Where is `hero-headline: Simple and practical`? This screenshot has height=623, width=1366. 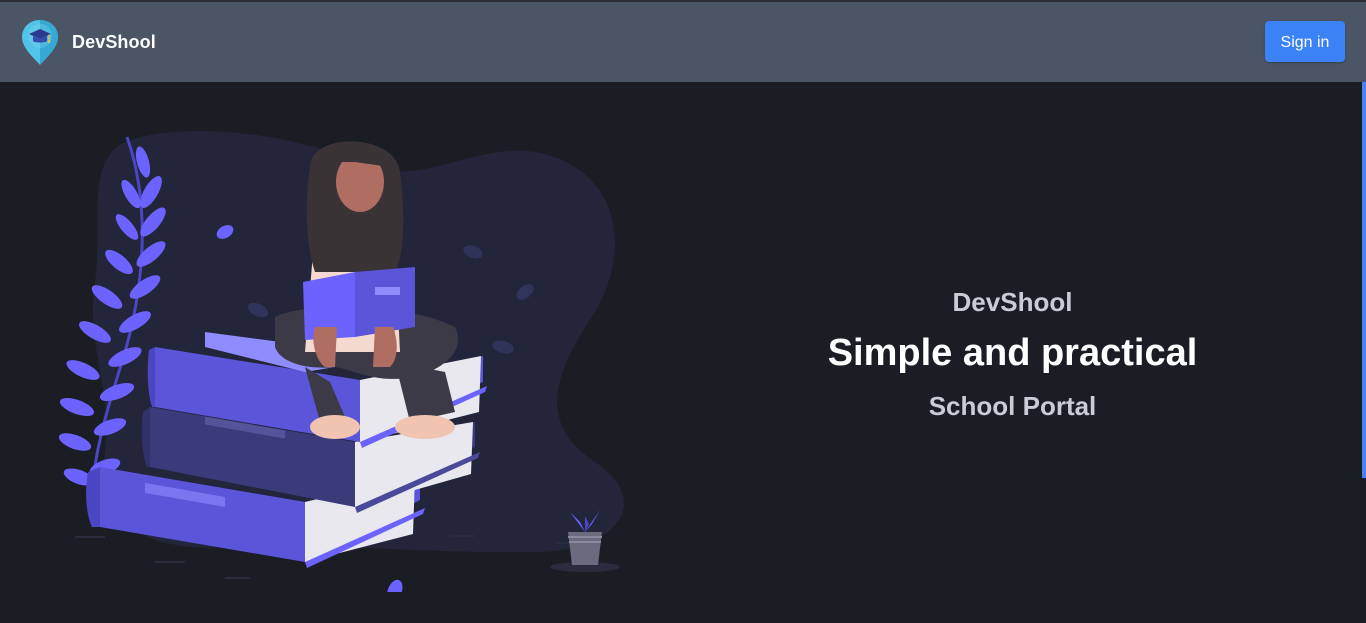
hero-headline: Simple and practical is located at coordinates (1012, 353).